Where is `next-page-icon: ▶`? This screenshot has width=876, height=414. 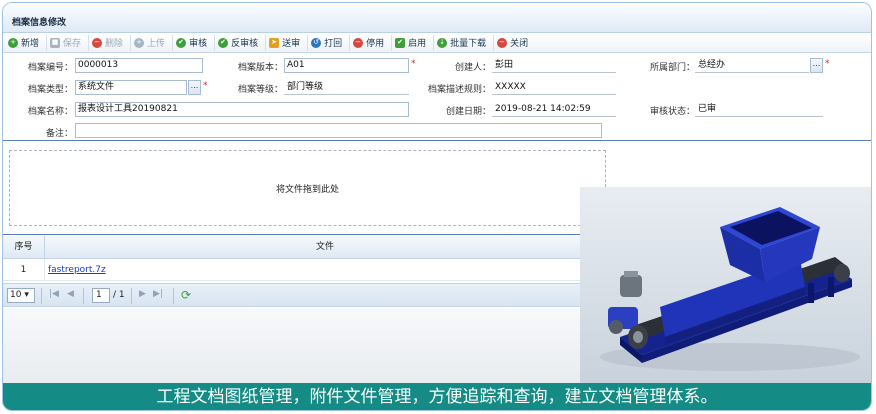
next-page-icon: ▶ is located at coordinates (142, 294).